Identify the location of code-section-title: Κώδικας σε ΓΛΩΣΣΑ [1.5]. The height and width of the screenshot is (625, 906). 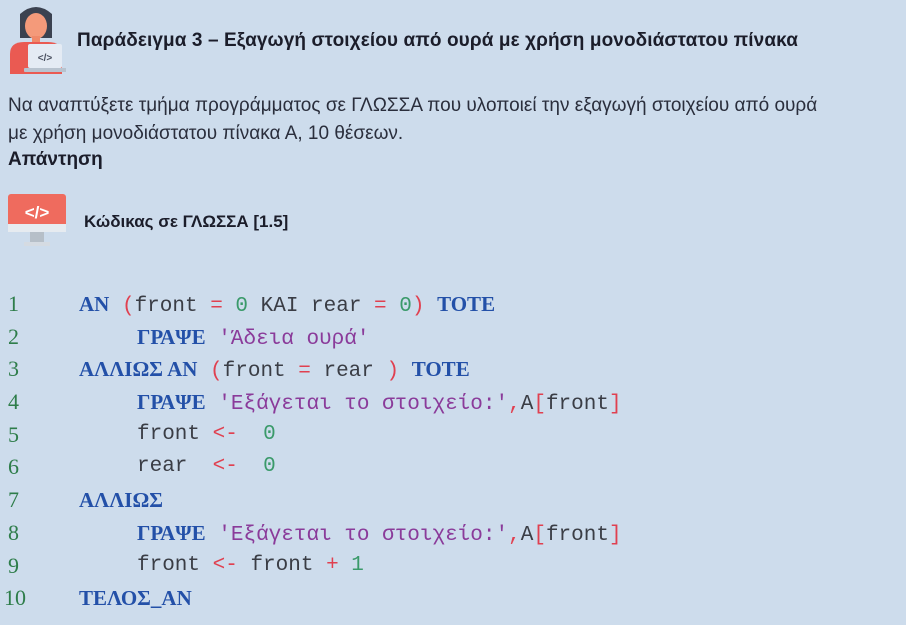
(186, 221).